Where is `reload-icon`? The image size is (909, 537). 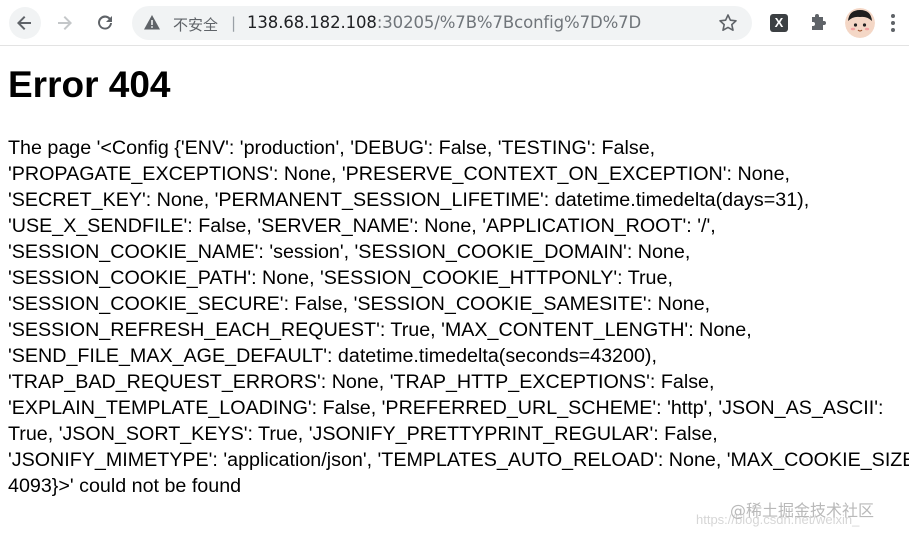
reload-icon is located at coordinates (105, 22).